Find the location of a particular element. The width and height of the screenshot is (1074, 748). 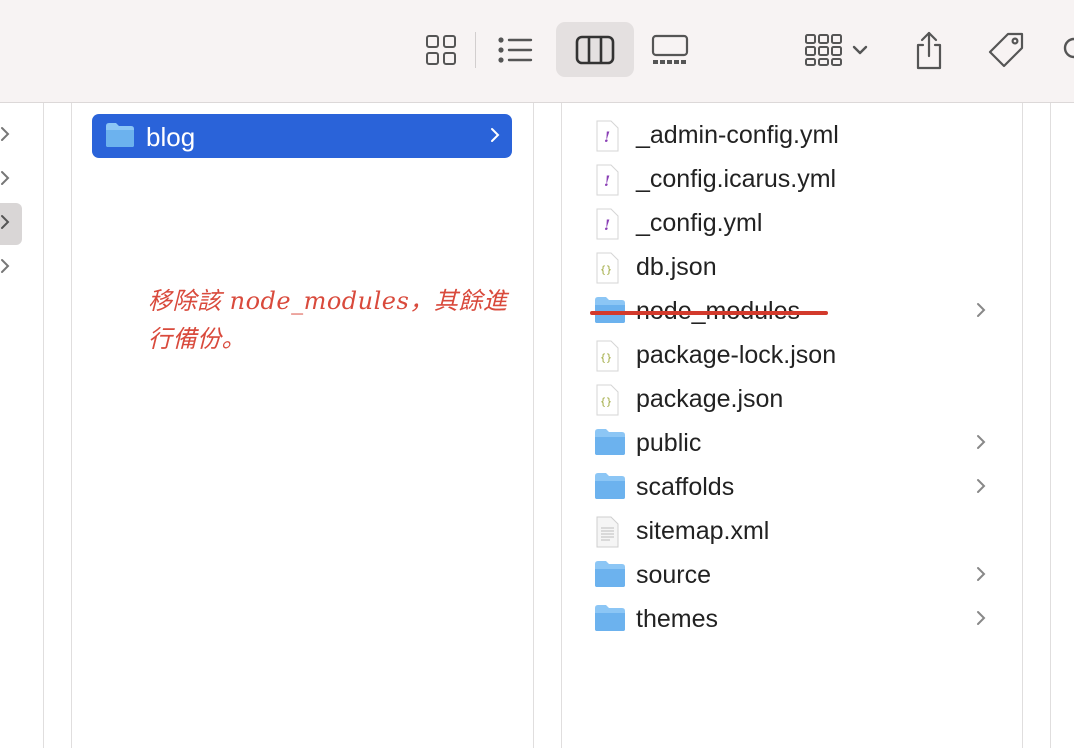

file-name: source is located at coordinates (674, 575).